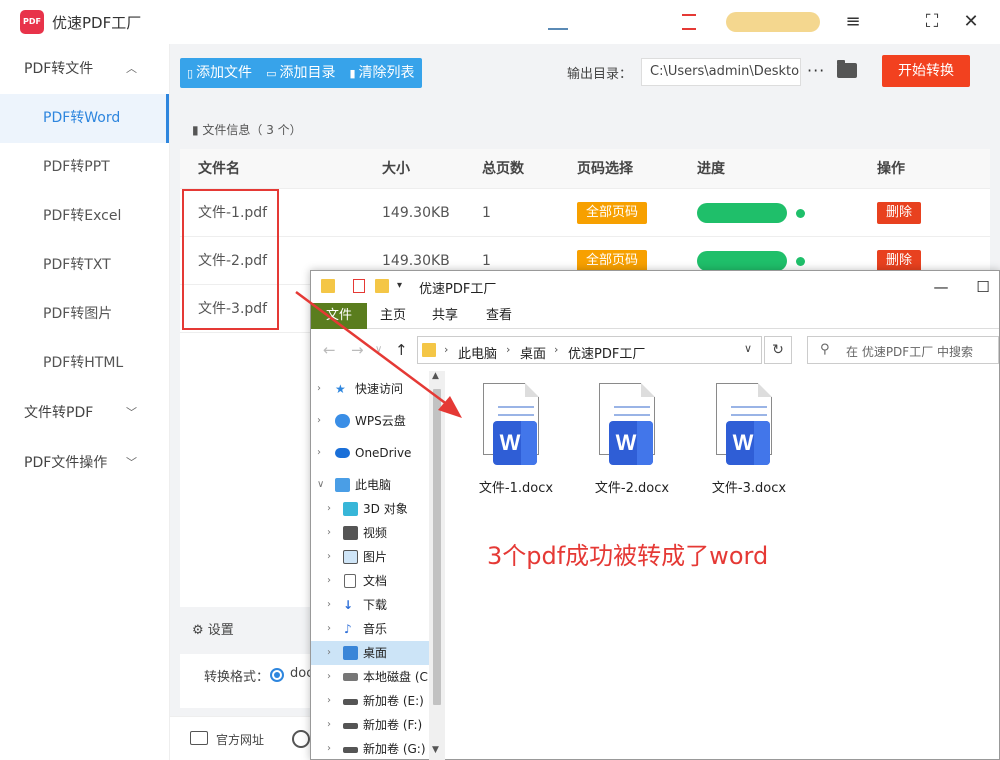 The image size is (1000, 760). I want to click on tree-item-desktop: › 桌面, so click(370, 653).